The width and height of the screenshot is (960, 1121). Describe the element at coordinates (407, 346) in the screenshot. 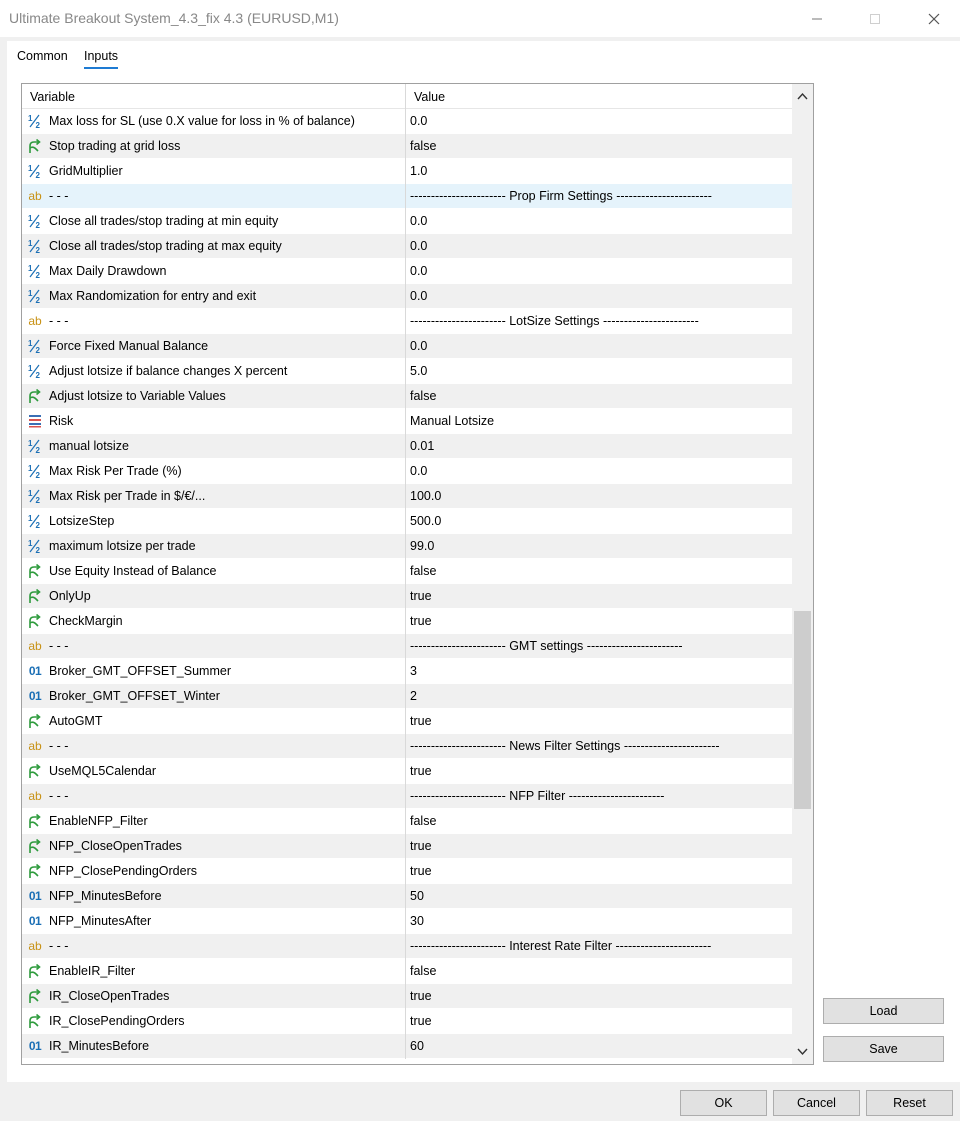

I see `table-row: 1 2 Force Fixed Manual Balance 0.0` at that location.